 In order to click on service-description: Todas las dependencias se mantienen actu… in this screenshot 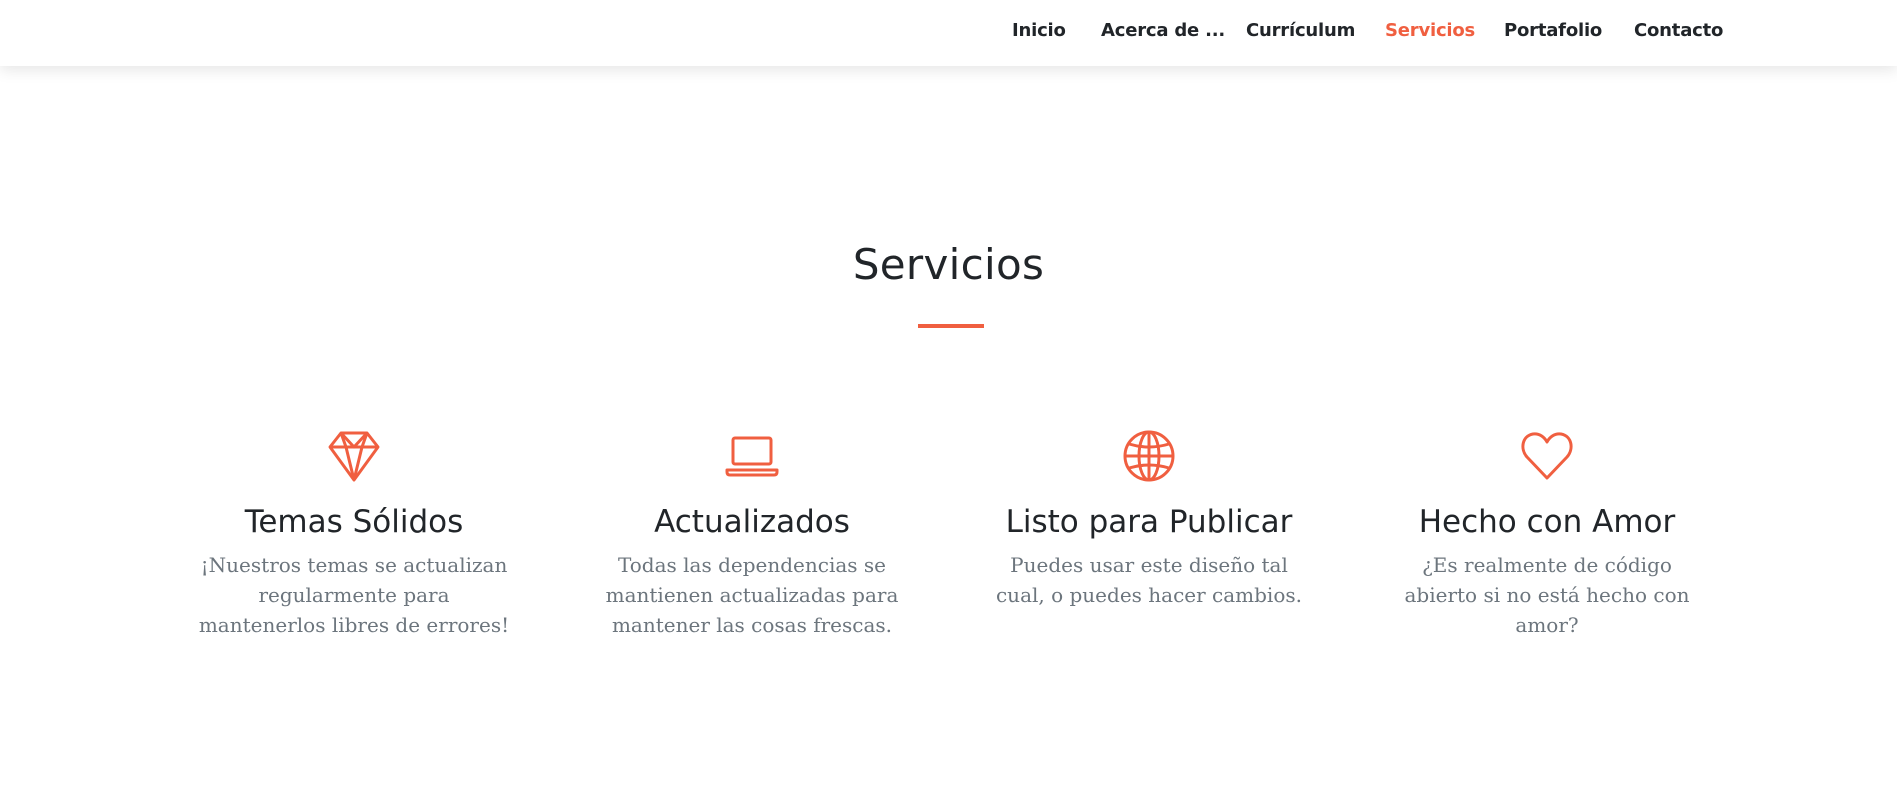, I will do `click(752, 595)`.